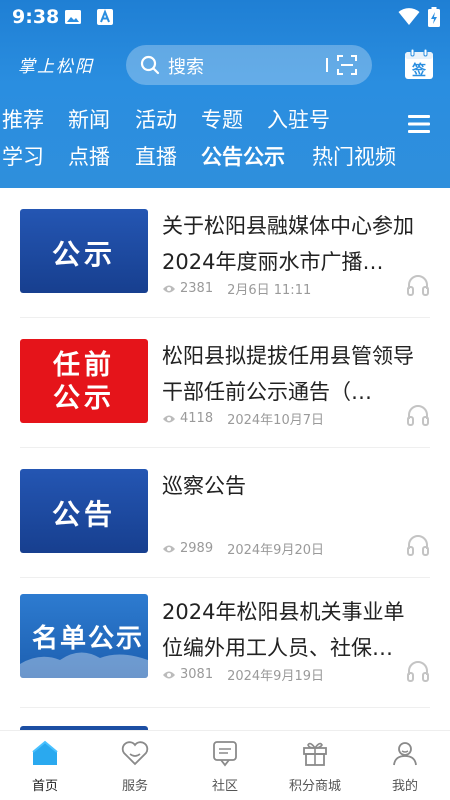 This screenshot has width=450, height=800. What do you see at coordinates (347, 65) in the screenshot?
I see `scan-icon` at bounding box center [347, 65].